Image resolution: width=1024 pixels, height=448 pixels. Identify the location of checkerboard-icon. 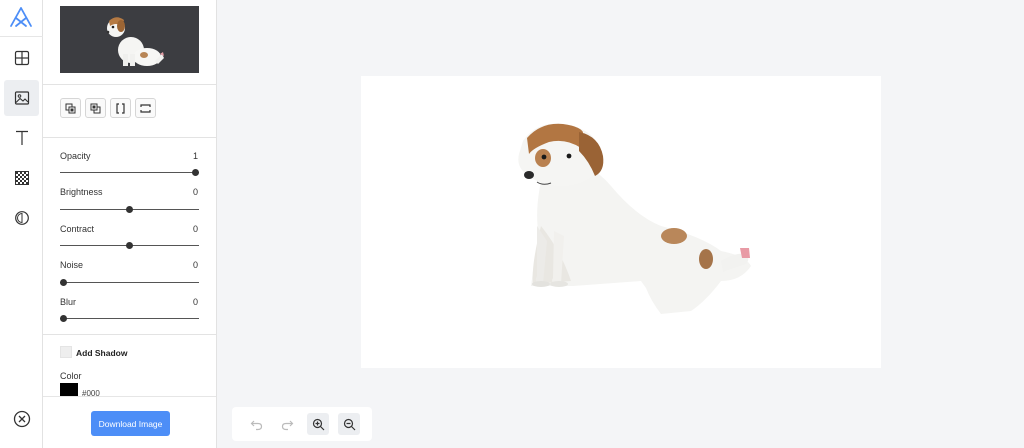
(21, 178).